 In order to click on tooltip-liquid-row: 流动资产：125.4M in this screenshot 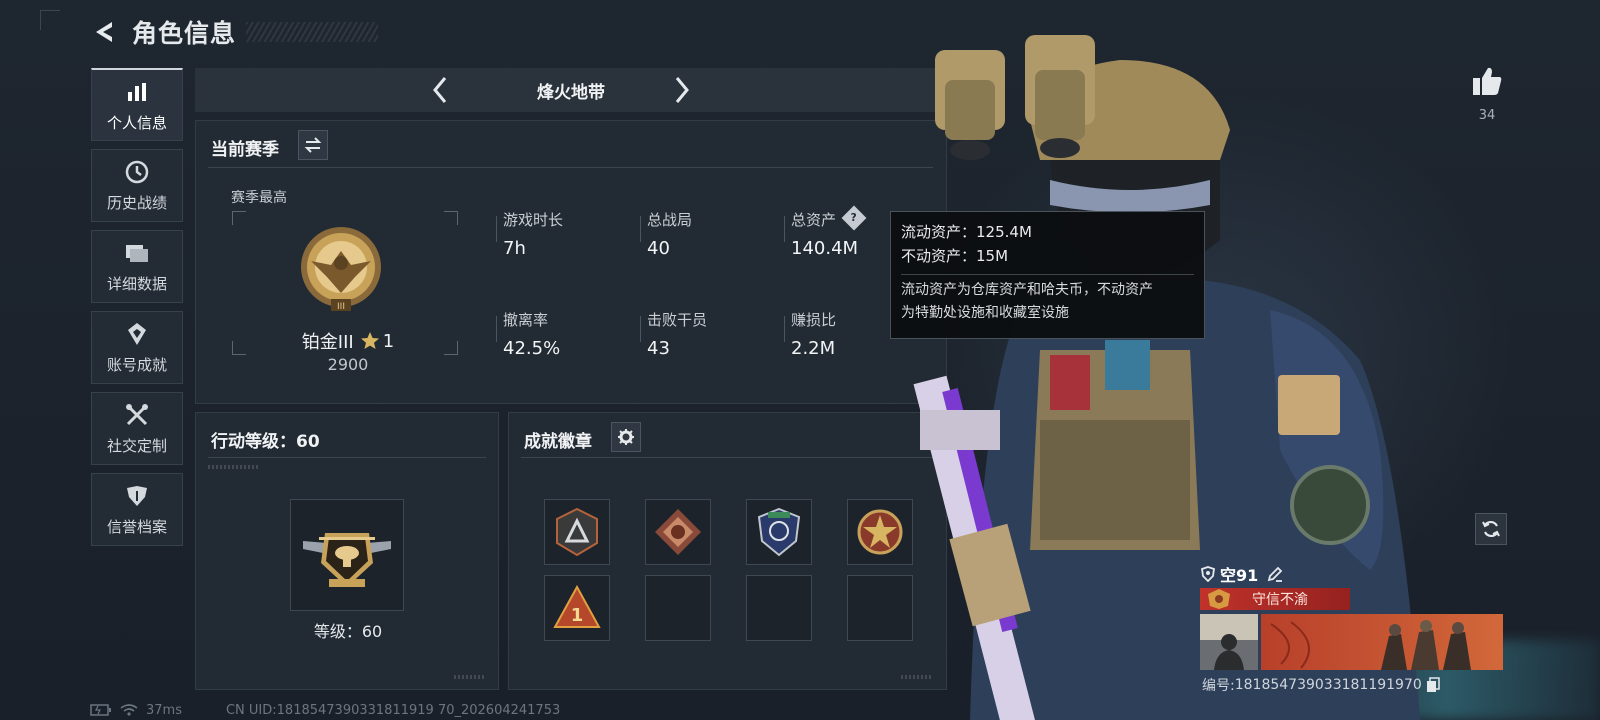, I will do `click(1047, 232)`.